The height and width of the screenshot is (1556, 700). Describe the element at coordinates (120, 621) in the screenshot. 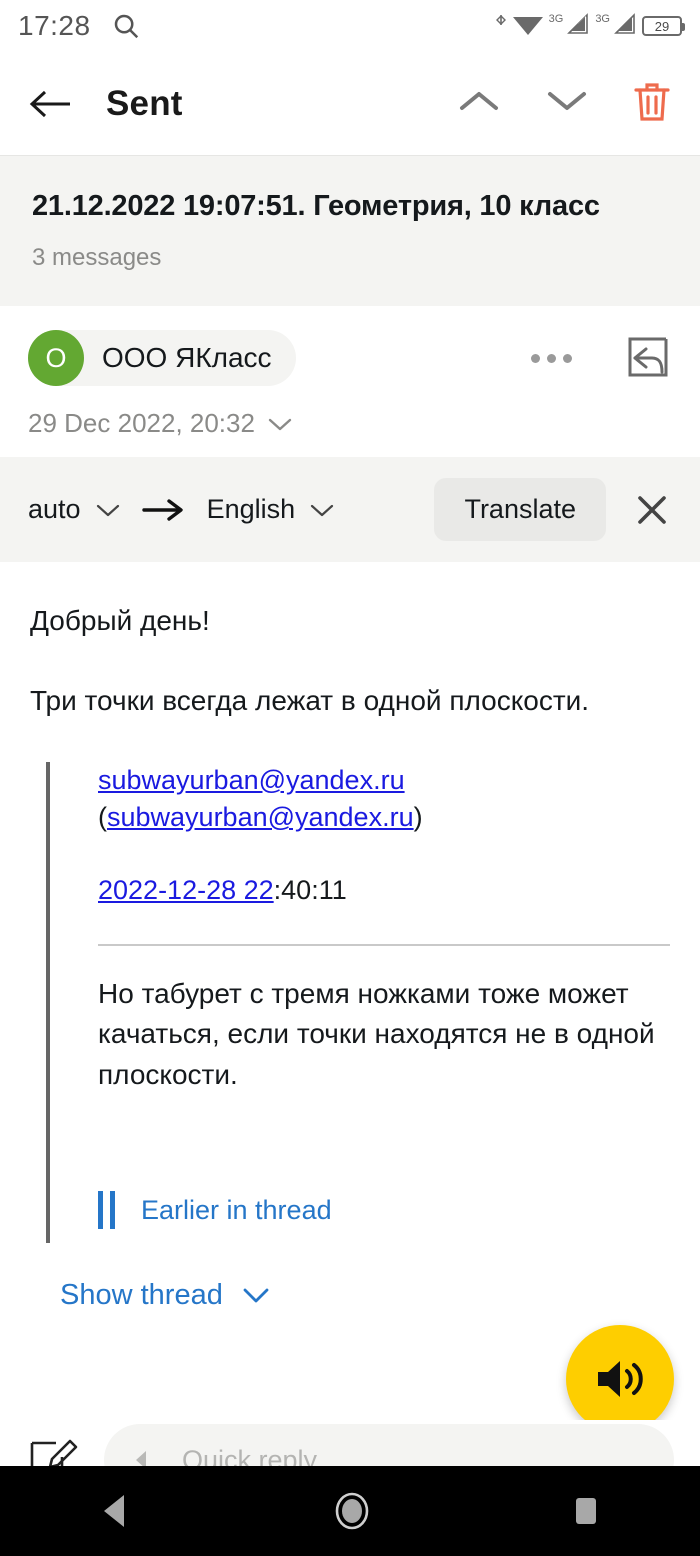

I see `body-greeting: Добрый день!` at that location.